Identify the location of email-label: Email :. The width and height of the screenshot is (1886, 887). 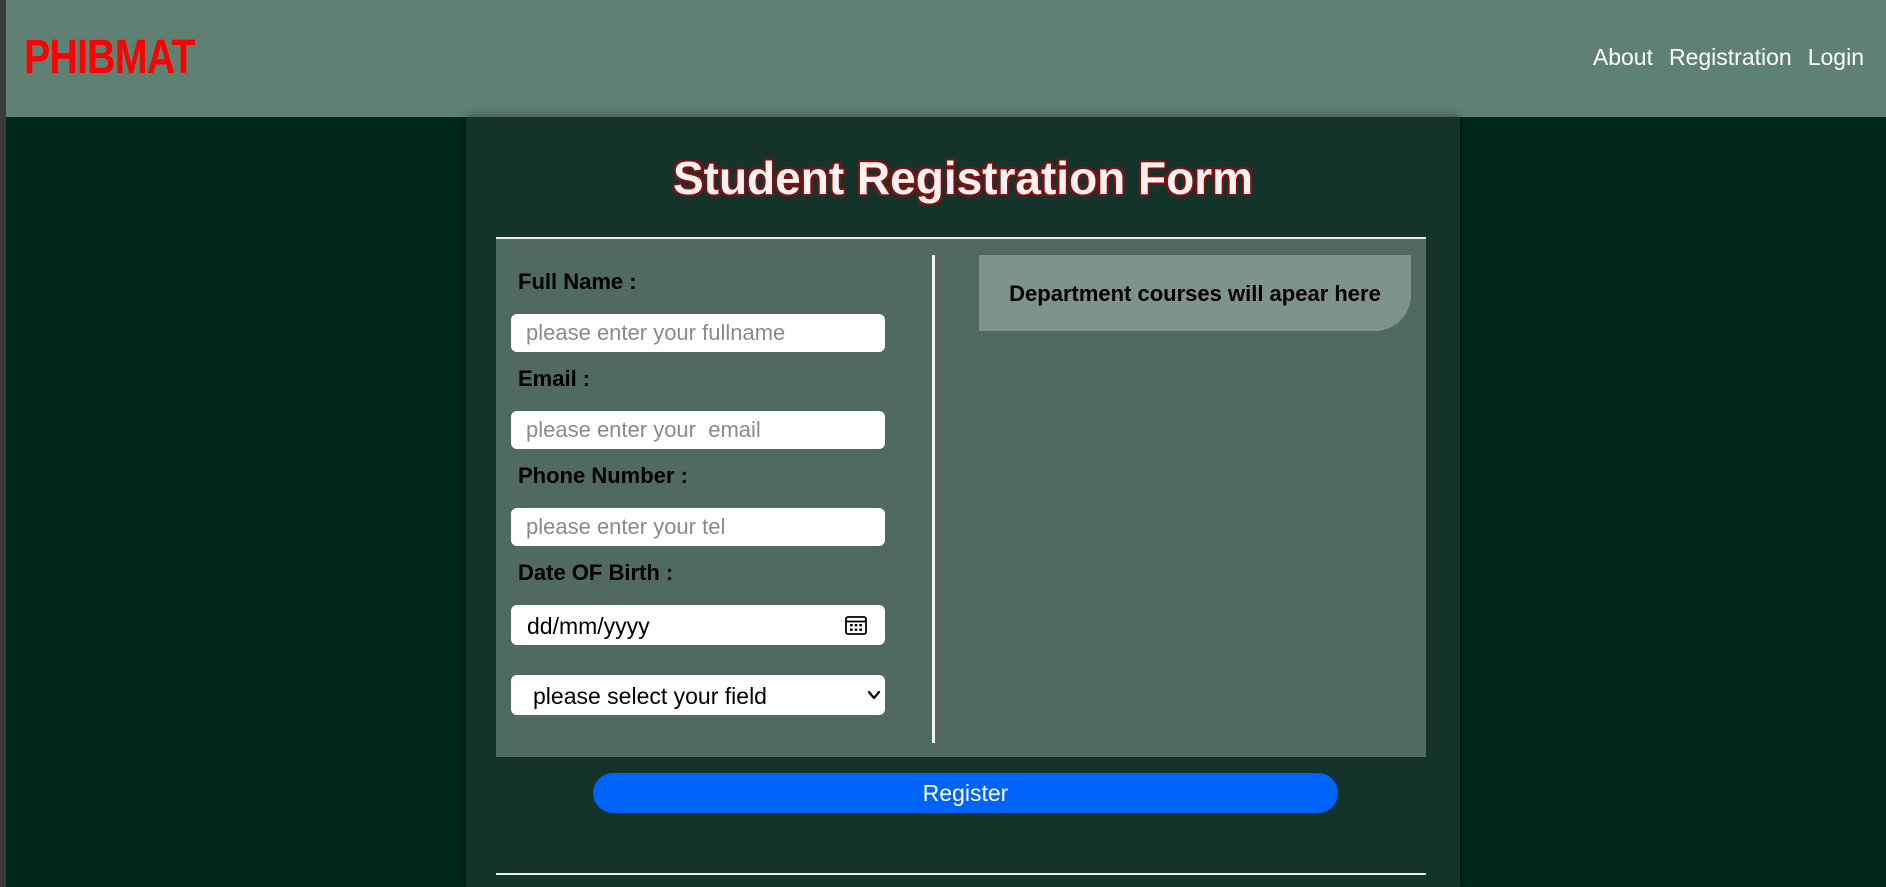
(554, 378).